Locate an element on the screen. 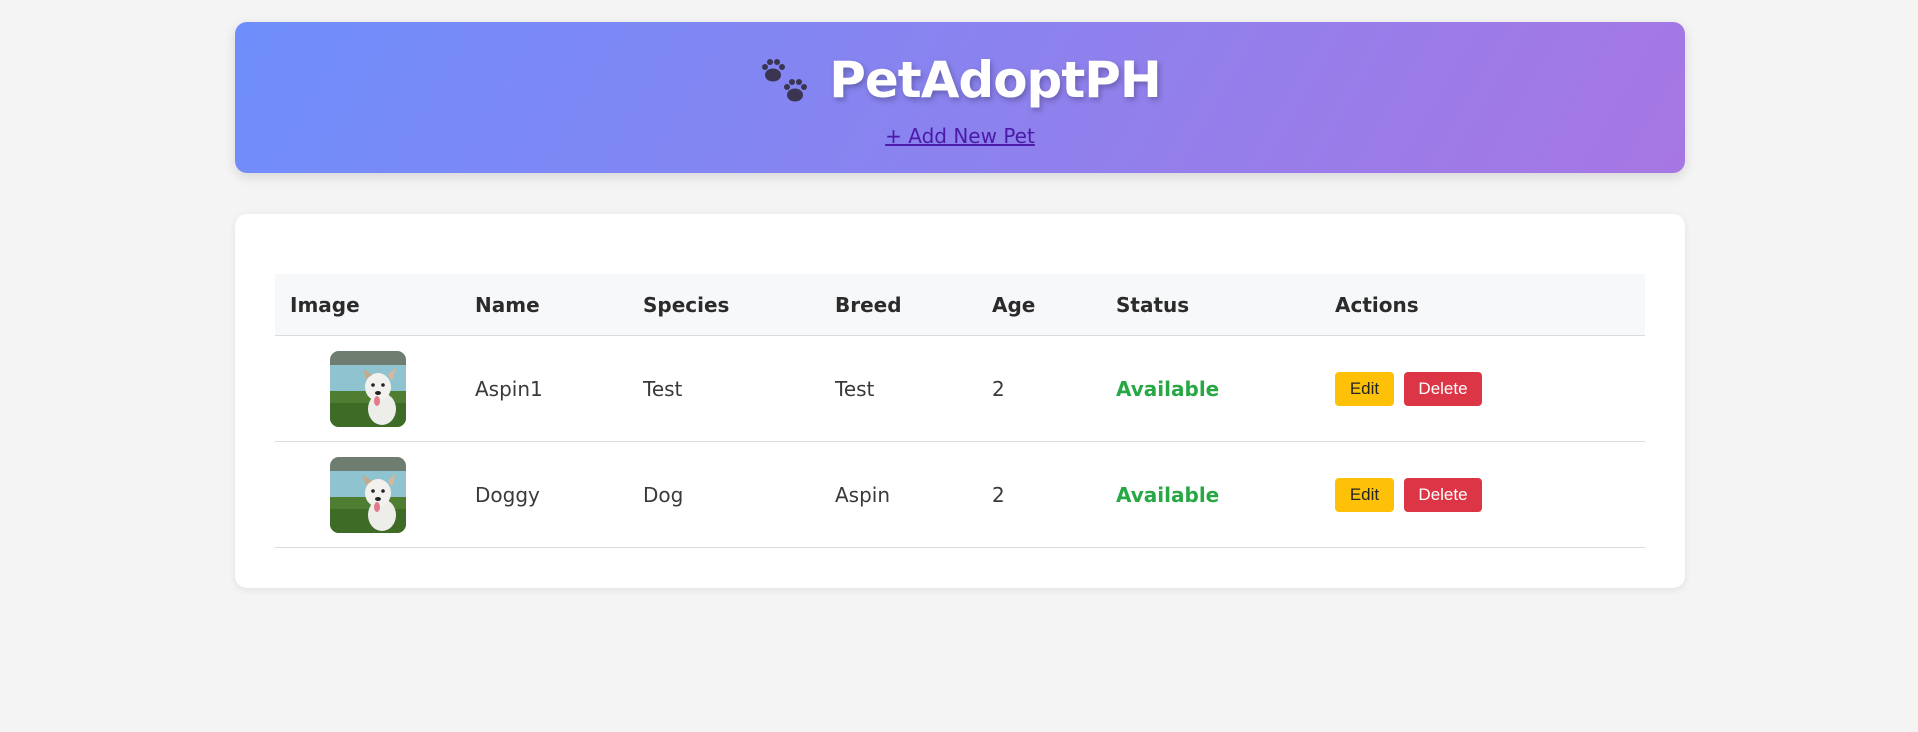 Image resolution: width=1918 pixels, height=732 pixels. column-header-name: Name is located at coordinates (544, 305).